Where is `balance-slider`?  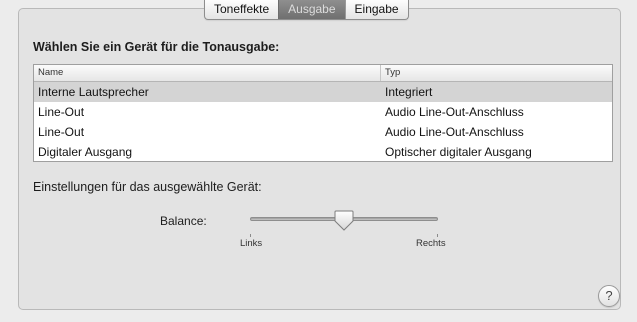 balance-slider is located at coordinates (345, 223).